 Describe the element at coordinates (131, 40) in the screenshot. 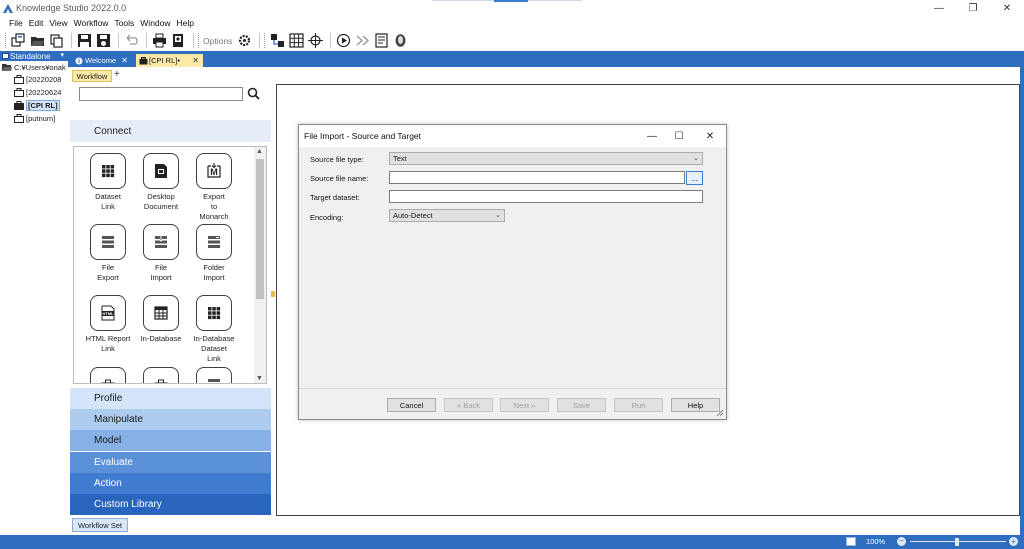

I see `undo-icon` at that location.